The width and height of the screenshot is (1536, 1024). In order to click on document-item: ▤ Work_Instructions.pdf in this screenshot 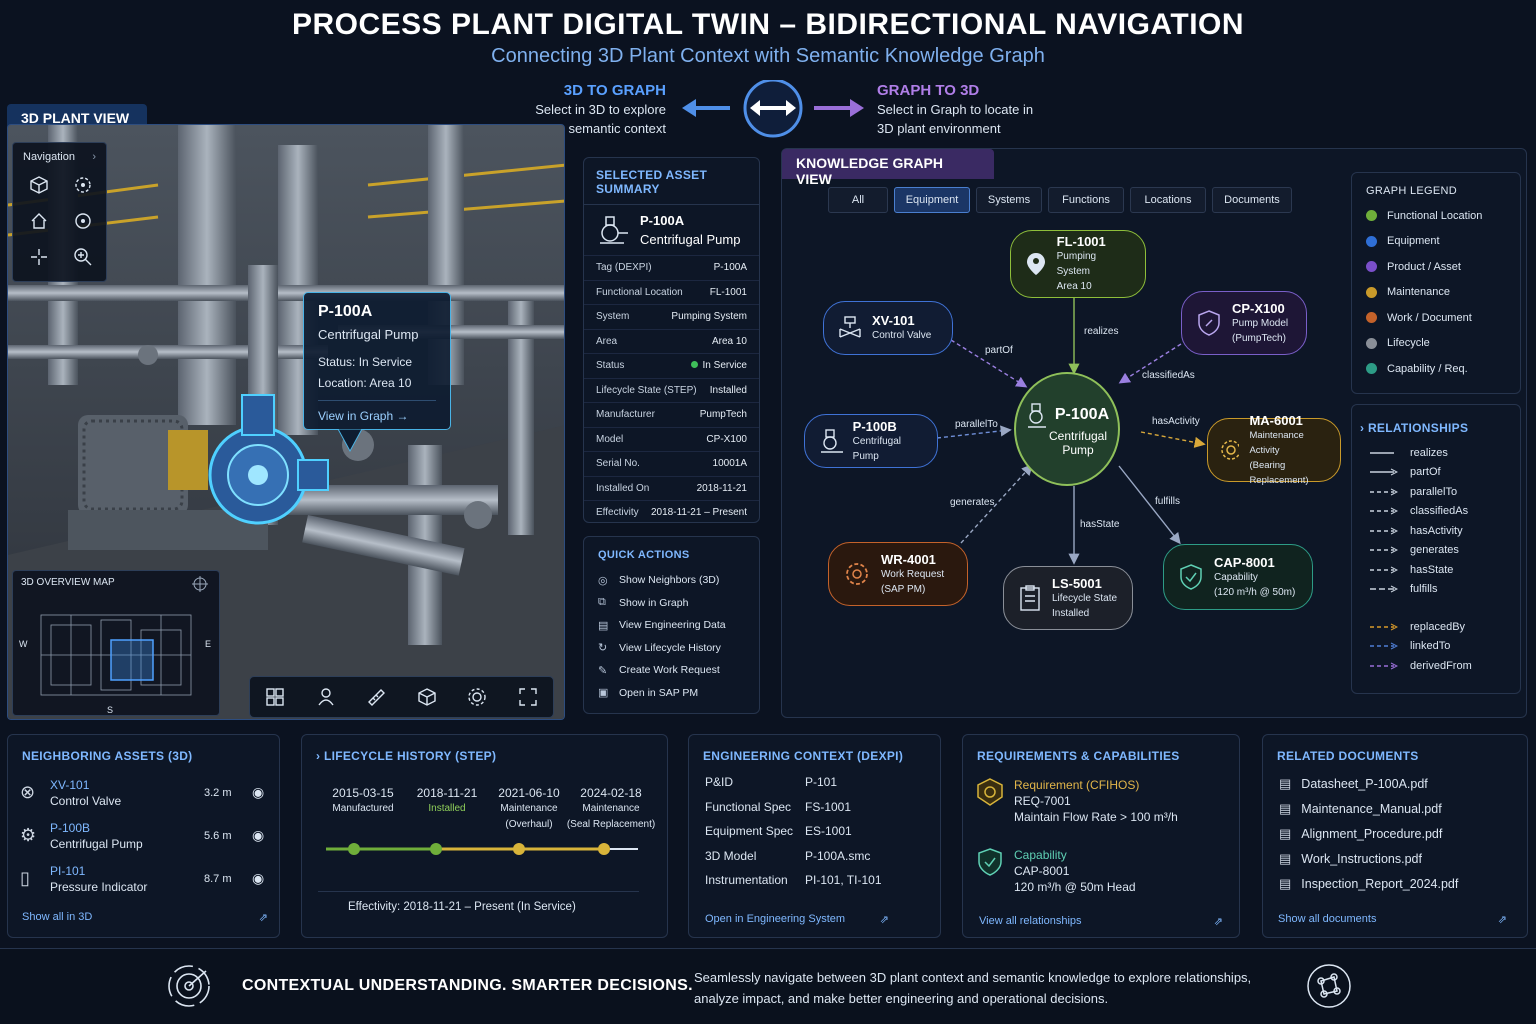, I will do `click(1399, 858)`.